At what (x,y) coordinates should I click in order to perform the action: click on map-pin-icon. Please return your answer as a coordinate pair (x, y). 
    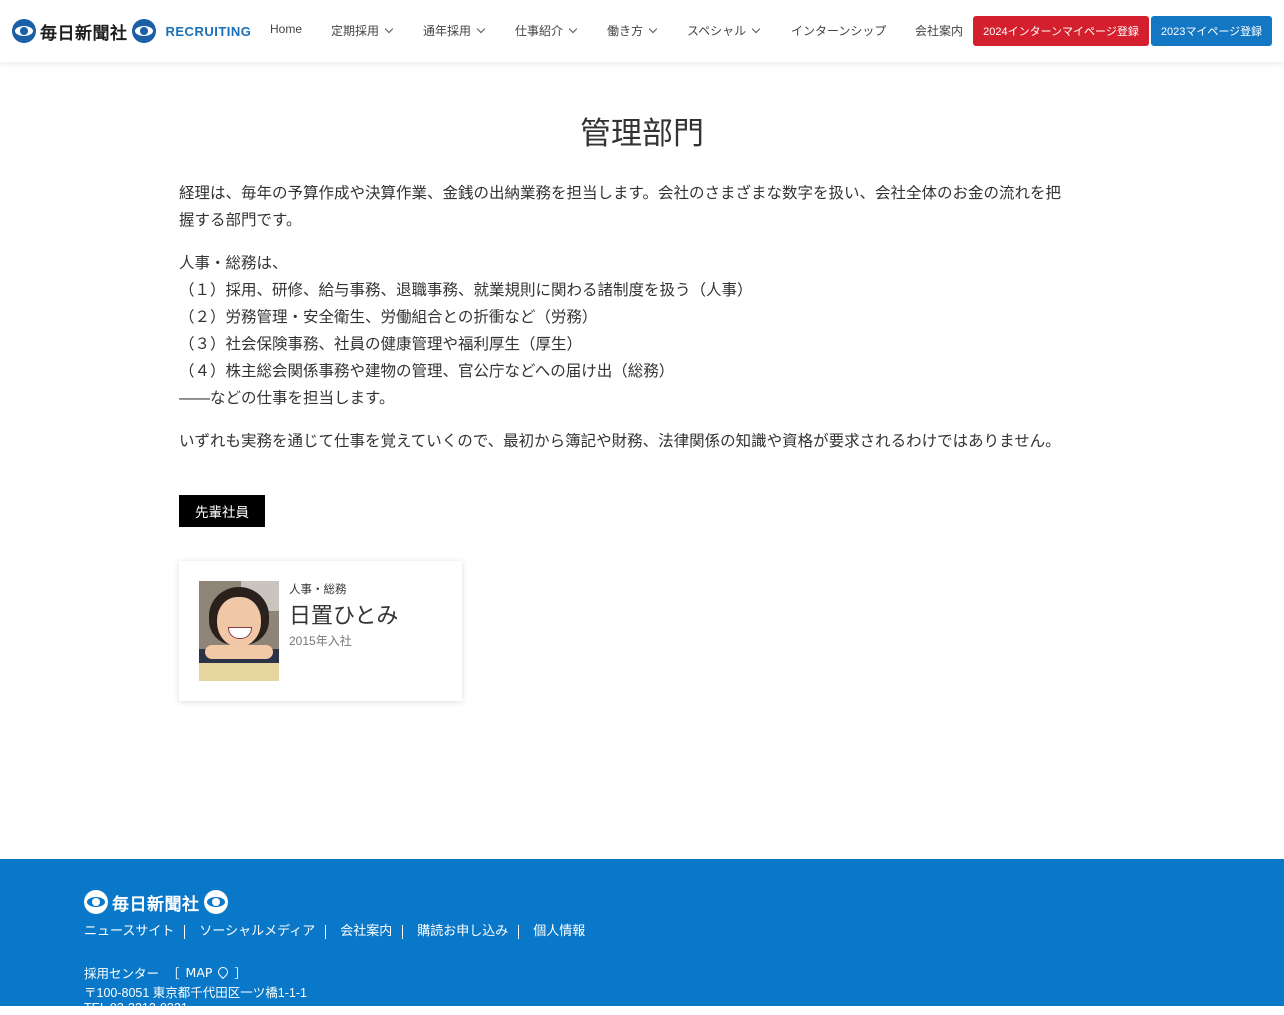
    Looking at the image, I should click on (223, 971).